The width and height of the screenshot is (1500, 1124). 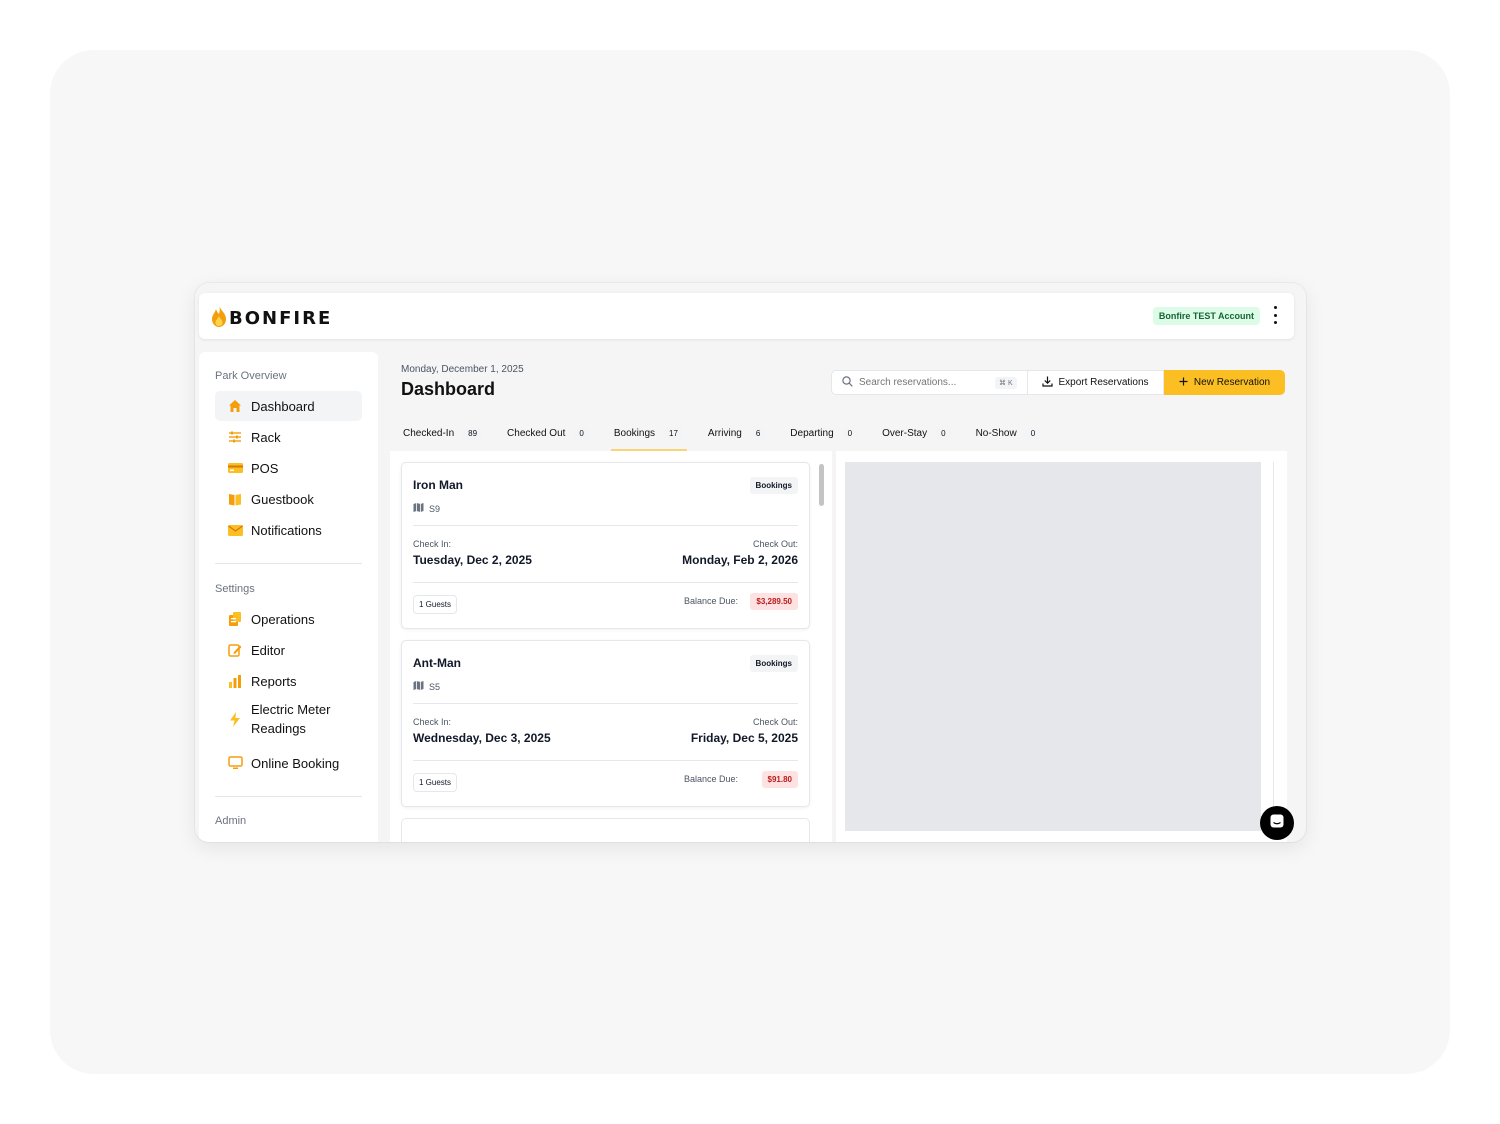 I want to click on clipboard-icon, so click(x=235, y=619).